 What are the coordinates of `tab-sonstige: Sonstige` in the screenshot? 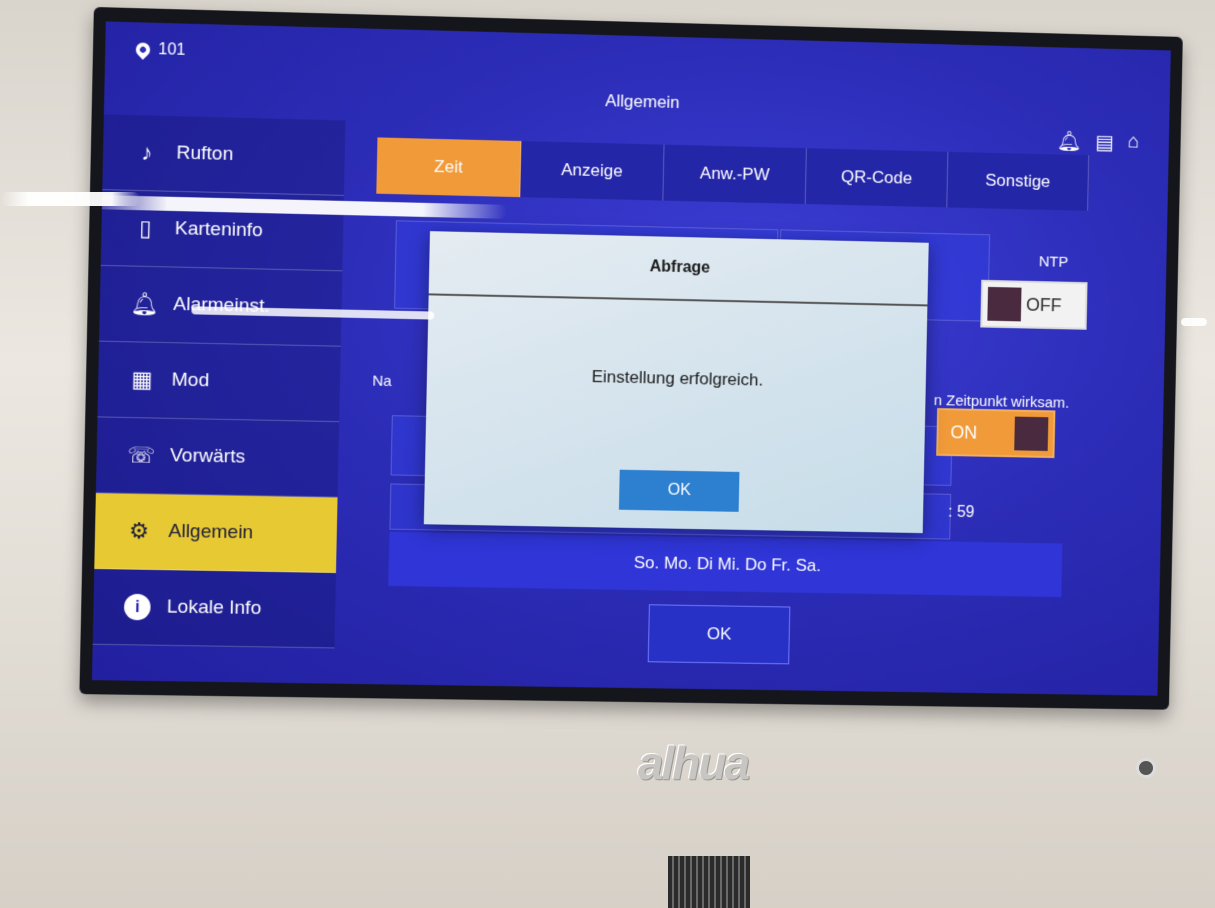 It's located at (1018, 181).